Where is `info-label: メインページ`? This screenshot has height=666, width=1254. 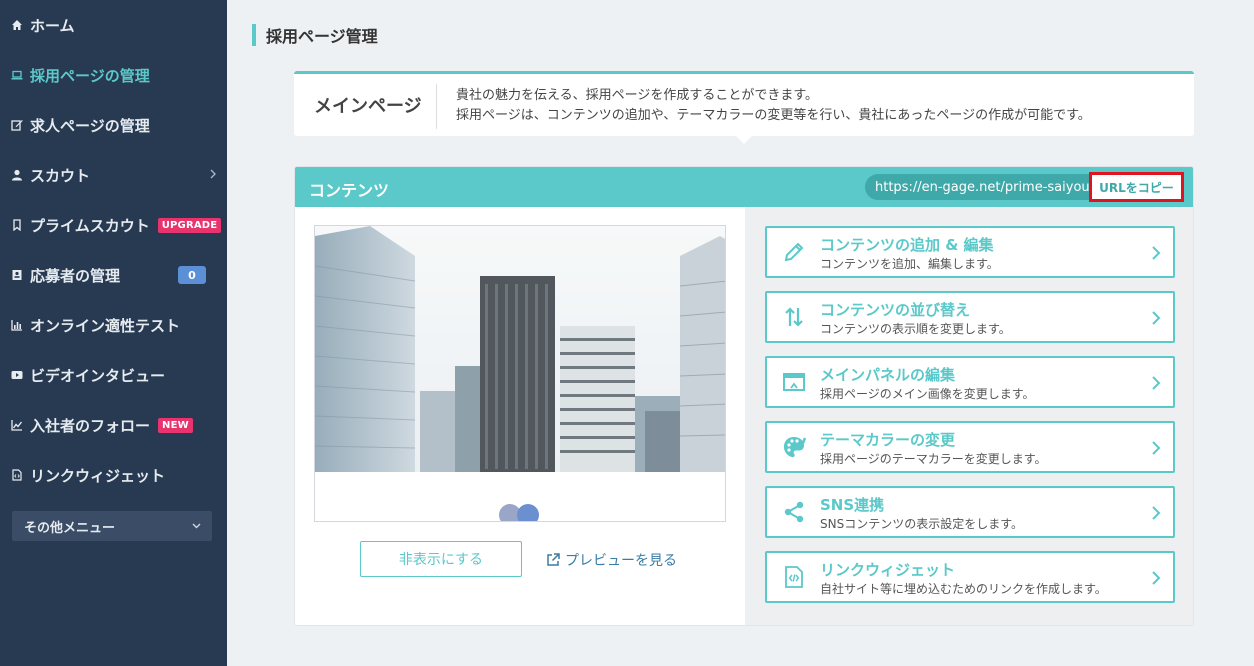 info-label: メインページ is located at coordinates (368, 106).